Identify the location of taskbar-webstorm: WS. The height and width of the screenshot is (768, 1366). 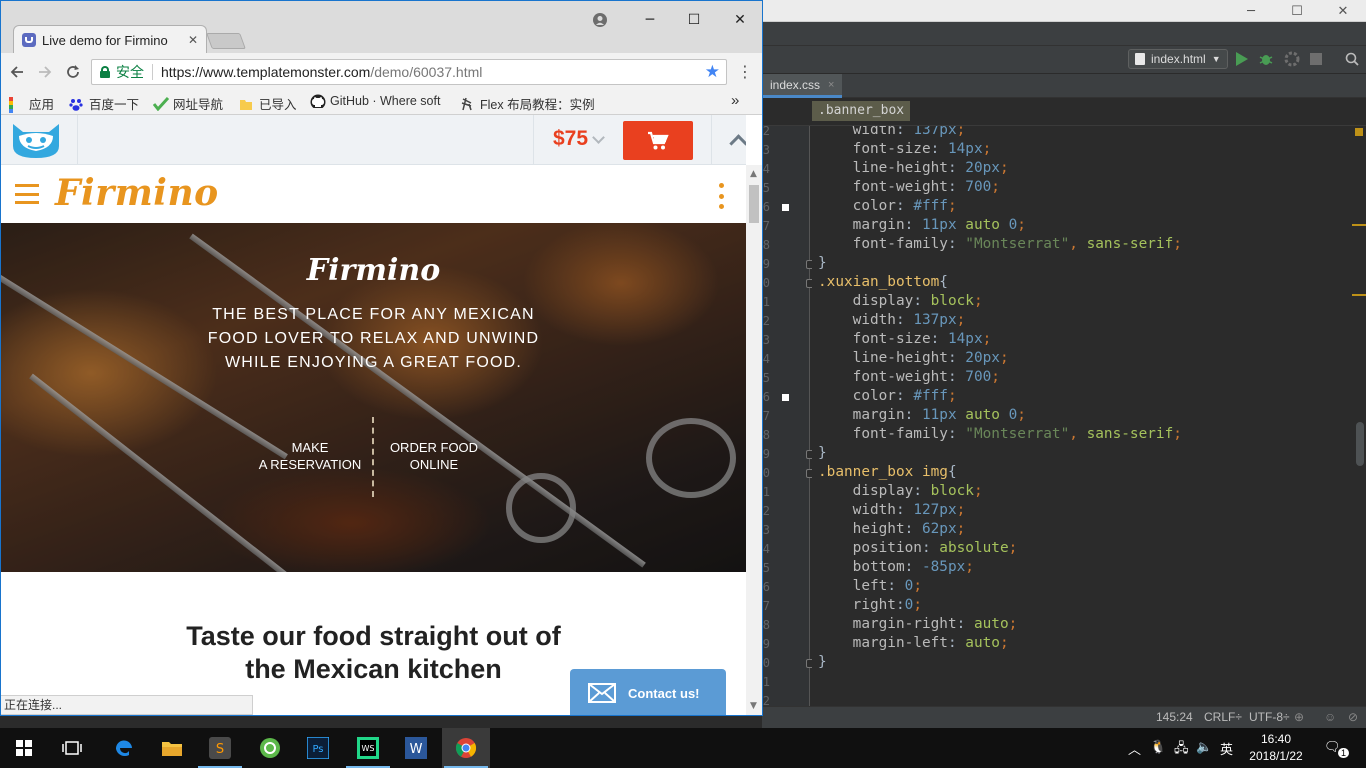
(368, 748).